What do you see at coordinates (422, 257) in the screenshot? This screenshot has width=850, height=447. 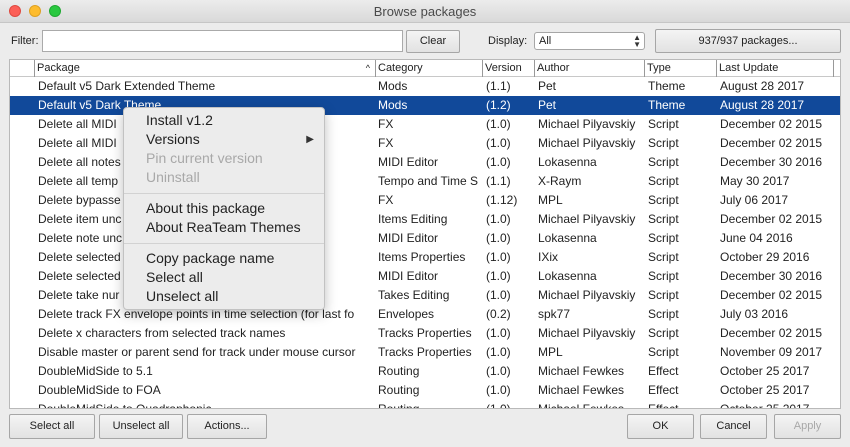 I see `cell-category: Items Properties` at bounding box center [422, 257].